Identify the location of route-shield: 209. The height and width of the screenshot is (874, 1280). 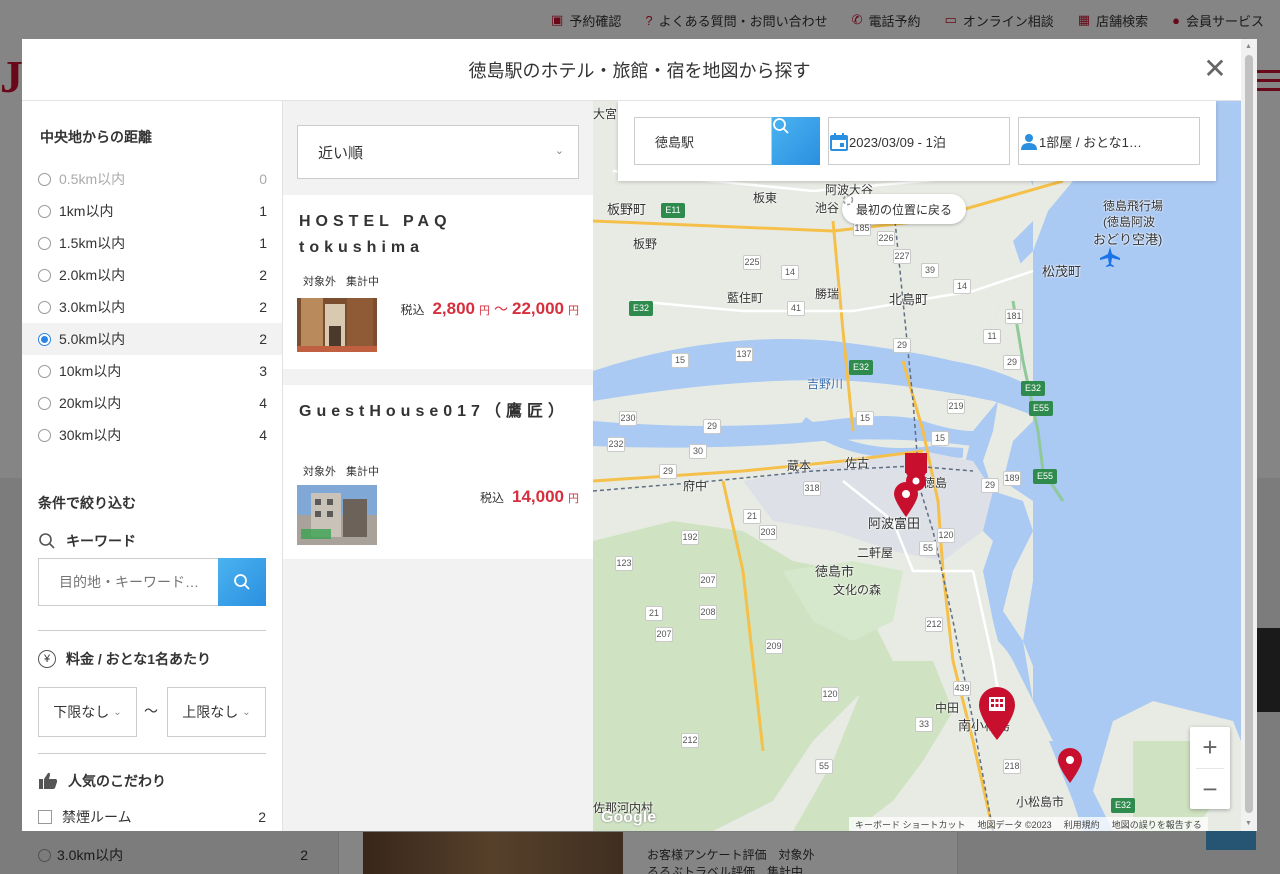
(774, 646).